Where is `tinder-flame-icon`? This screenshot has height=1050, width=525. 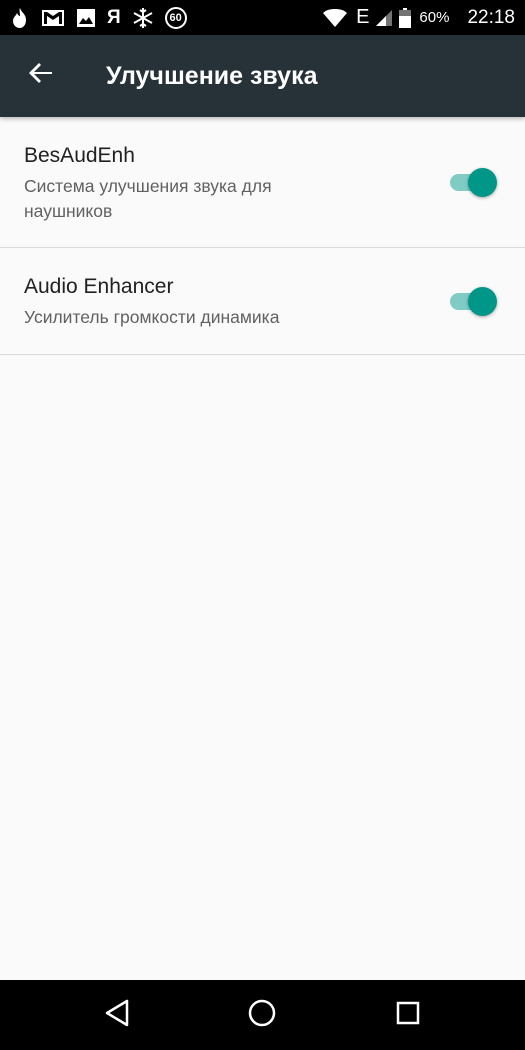 tinder-flame-icon is located at coordinates (20, 18).